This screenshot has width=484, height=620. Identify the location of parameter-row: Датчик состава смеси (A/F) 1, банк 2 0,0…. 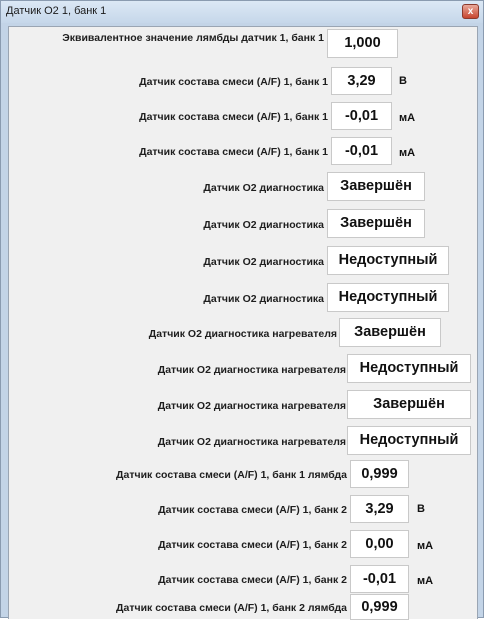
(244, 544).